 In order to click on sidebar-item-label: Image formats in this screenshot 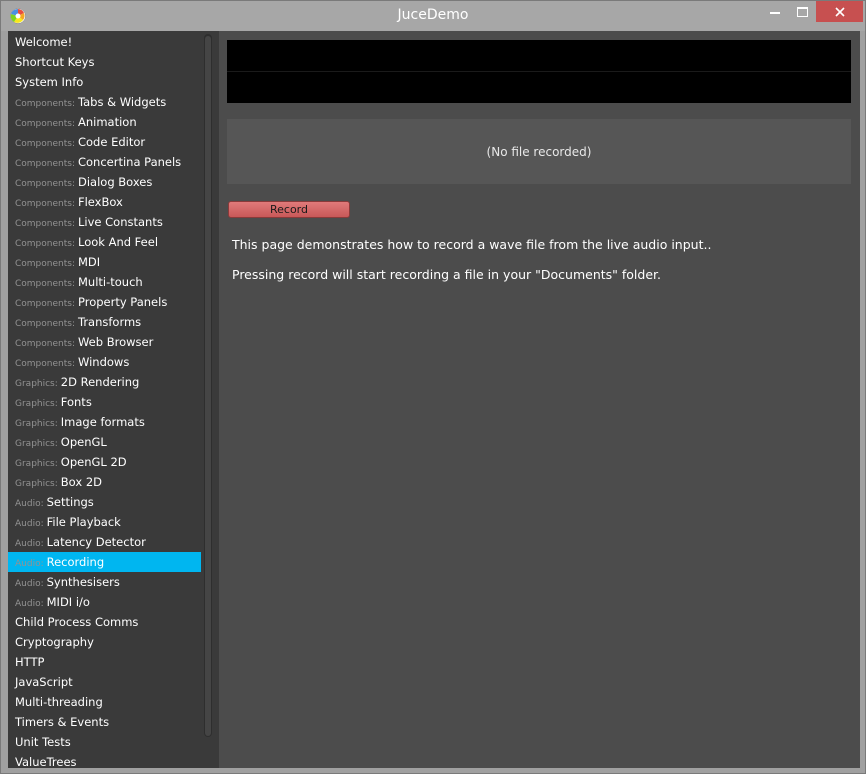, I will do `click(102, 422)`.